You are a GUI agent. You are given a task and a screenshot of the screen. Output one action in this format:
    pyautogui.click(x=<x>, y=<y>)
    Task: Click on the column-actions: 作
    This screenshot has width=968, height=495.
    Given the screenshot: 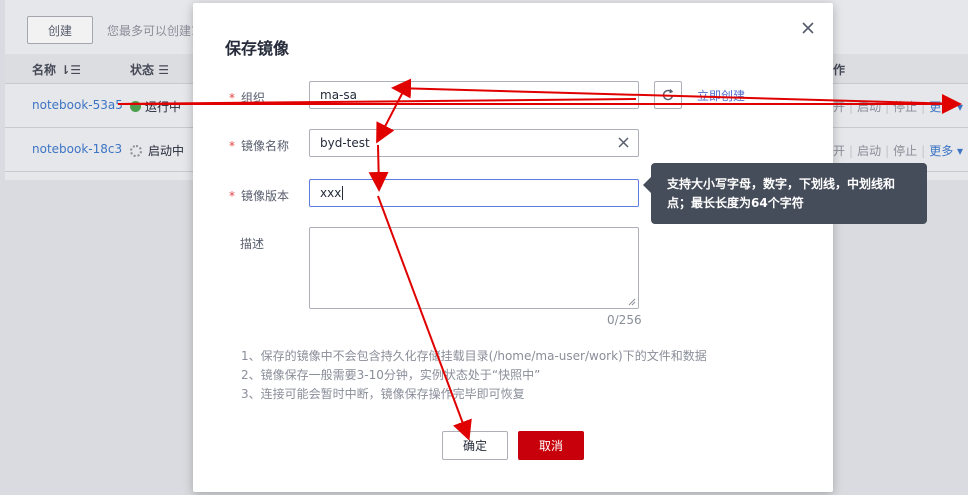 What is the action you would take?
    pyautogui.click(x=839, y=70)
    